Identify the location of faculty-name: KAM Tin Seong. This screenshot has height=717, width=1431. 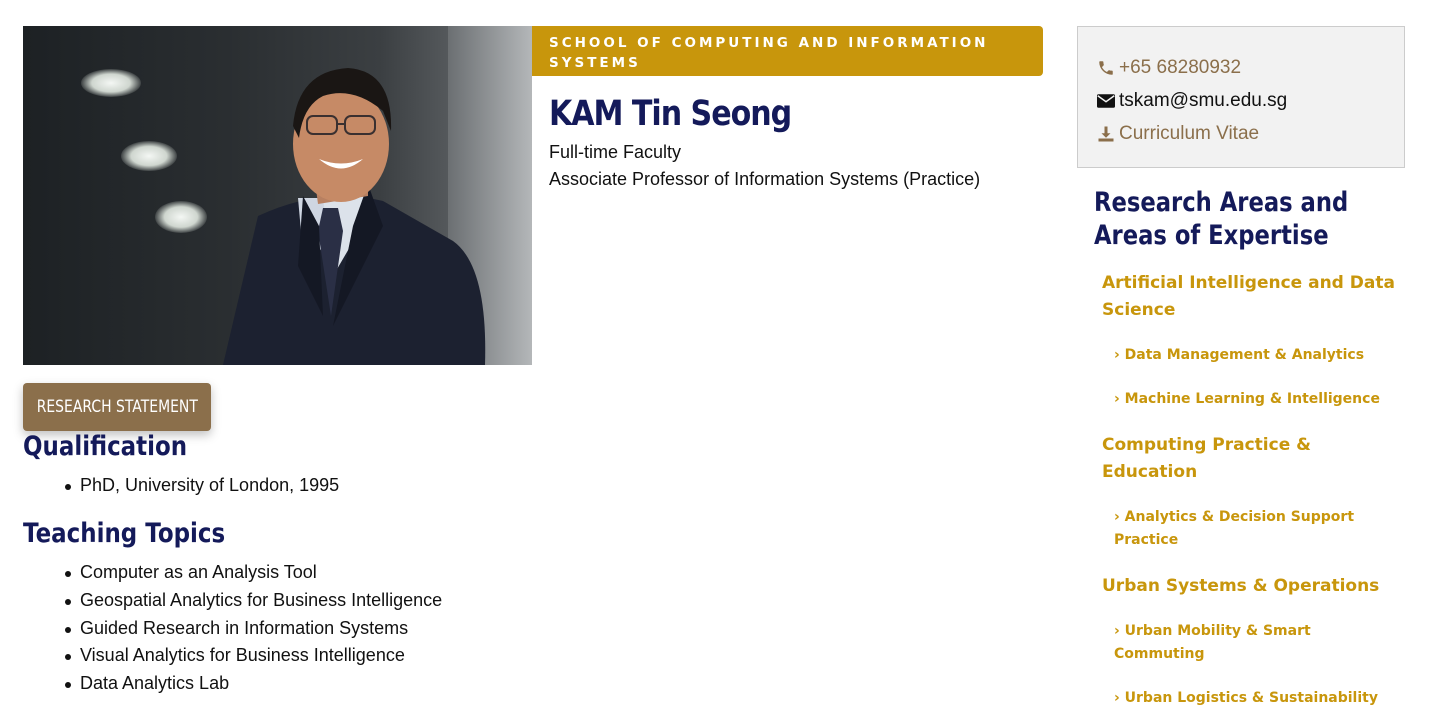
(670, 114).